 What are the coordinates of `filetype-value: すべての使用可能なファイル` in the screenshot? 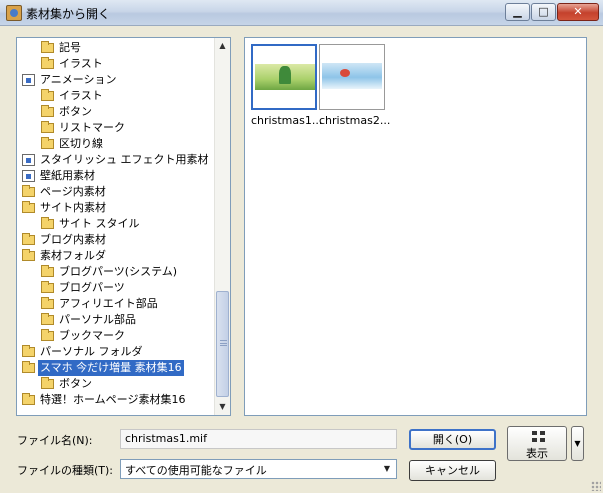 It's located at (196, 470).